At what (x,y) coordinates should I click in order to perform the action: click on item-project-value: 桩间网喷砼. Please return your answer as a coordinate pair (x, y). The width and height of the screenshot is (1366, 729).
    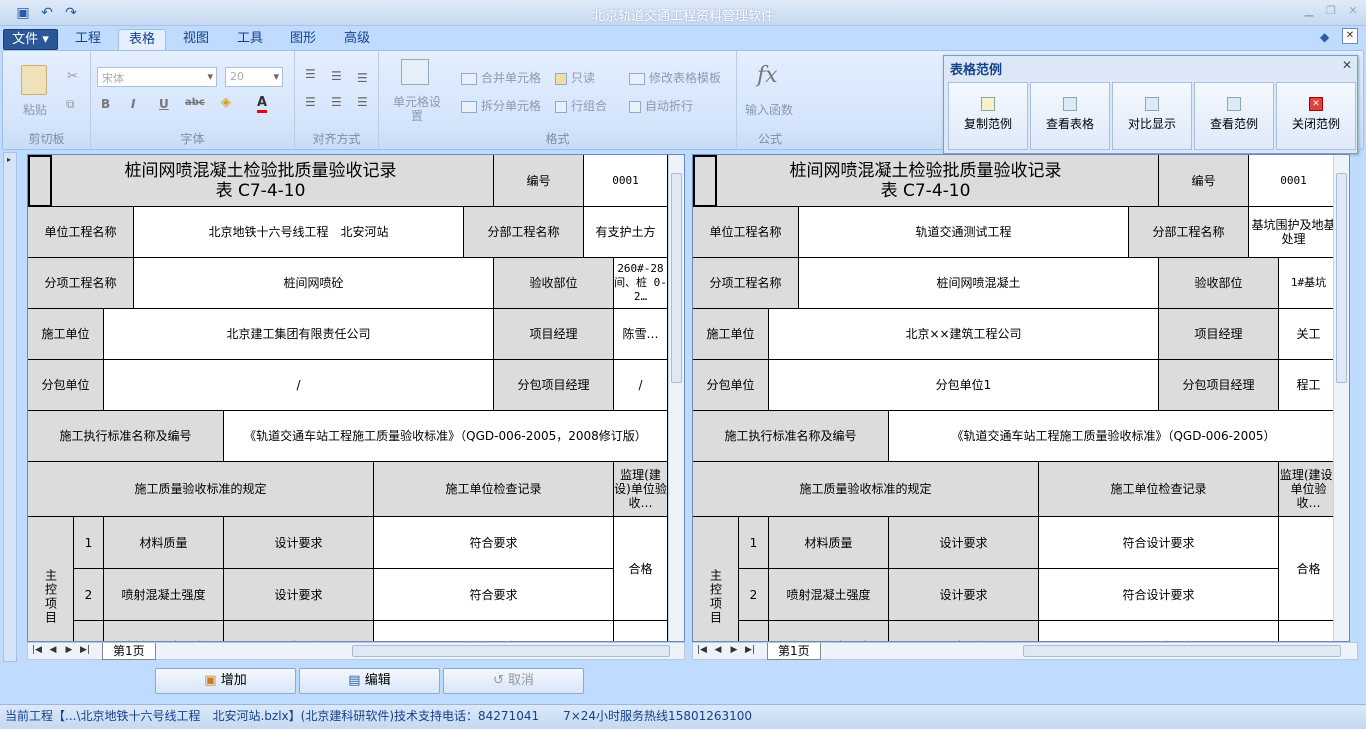
    Looking at the image, I should click on (314, 283).